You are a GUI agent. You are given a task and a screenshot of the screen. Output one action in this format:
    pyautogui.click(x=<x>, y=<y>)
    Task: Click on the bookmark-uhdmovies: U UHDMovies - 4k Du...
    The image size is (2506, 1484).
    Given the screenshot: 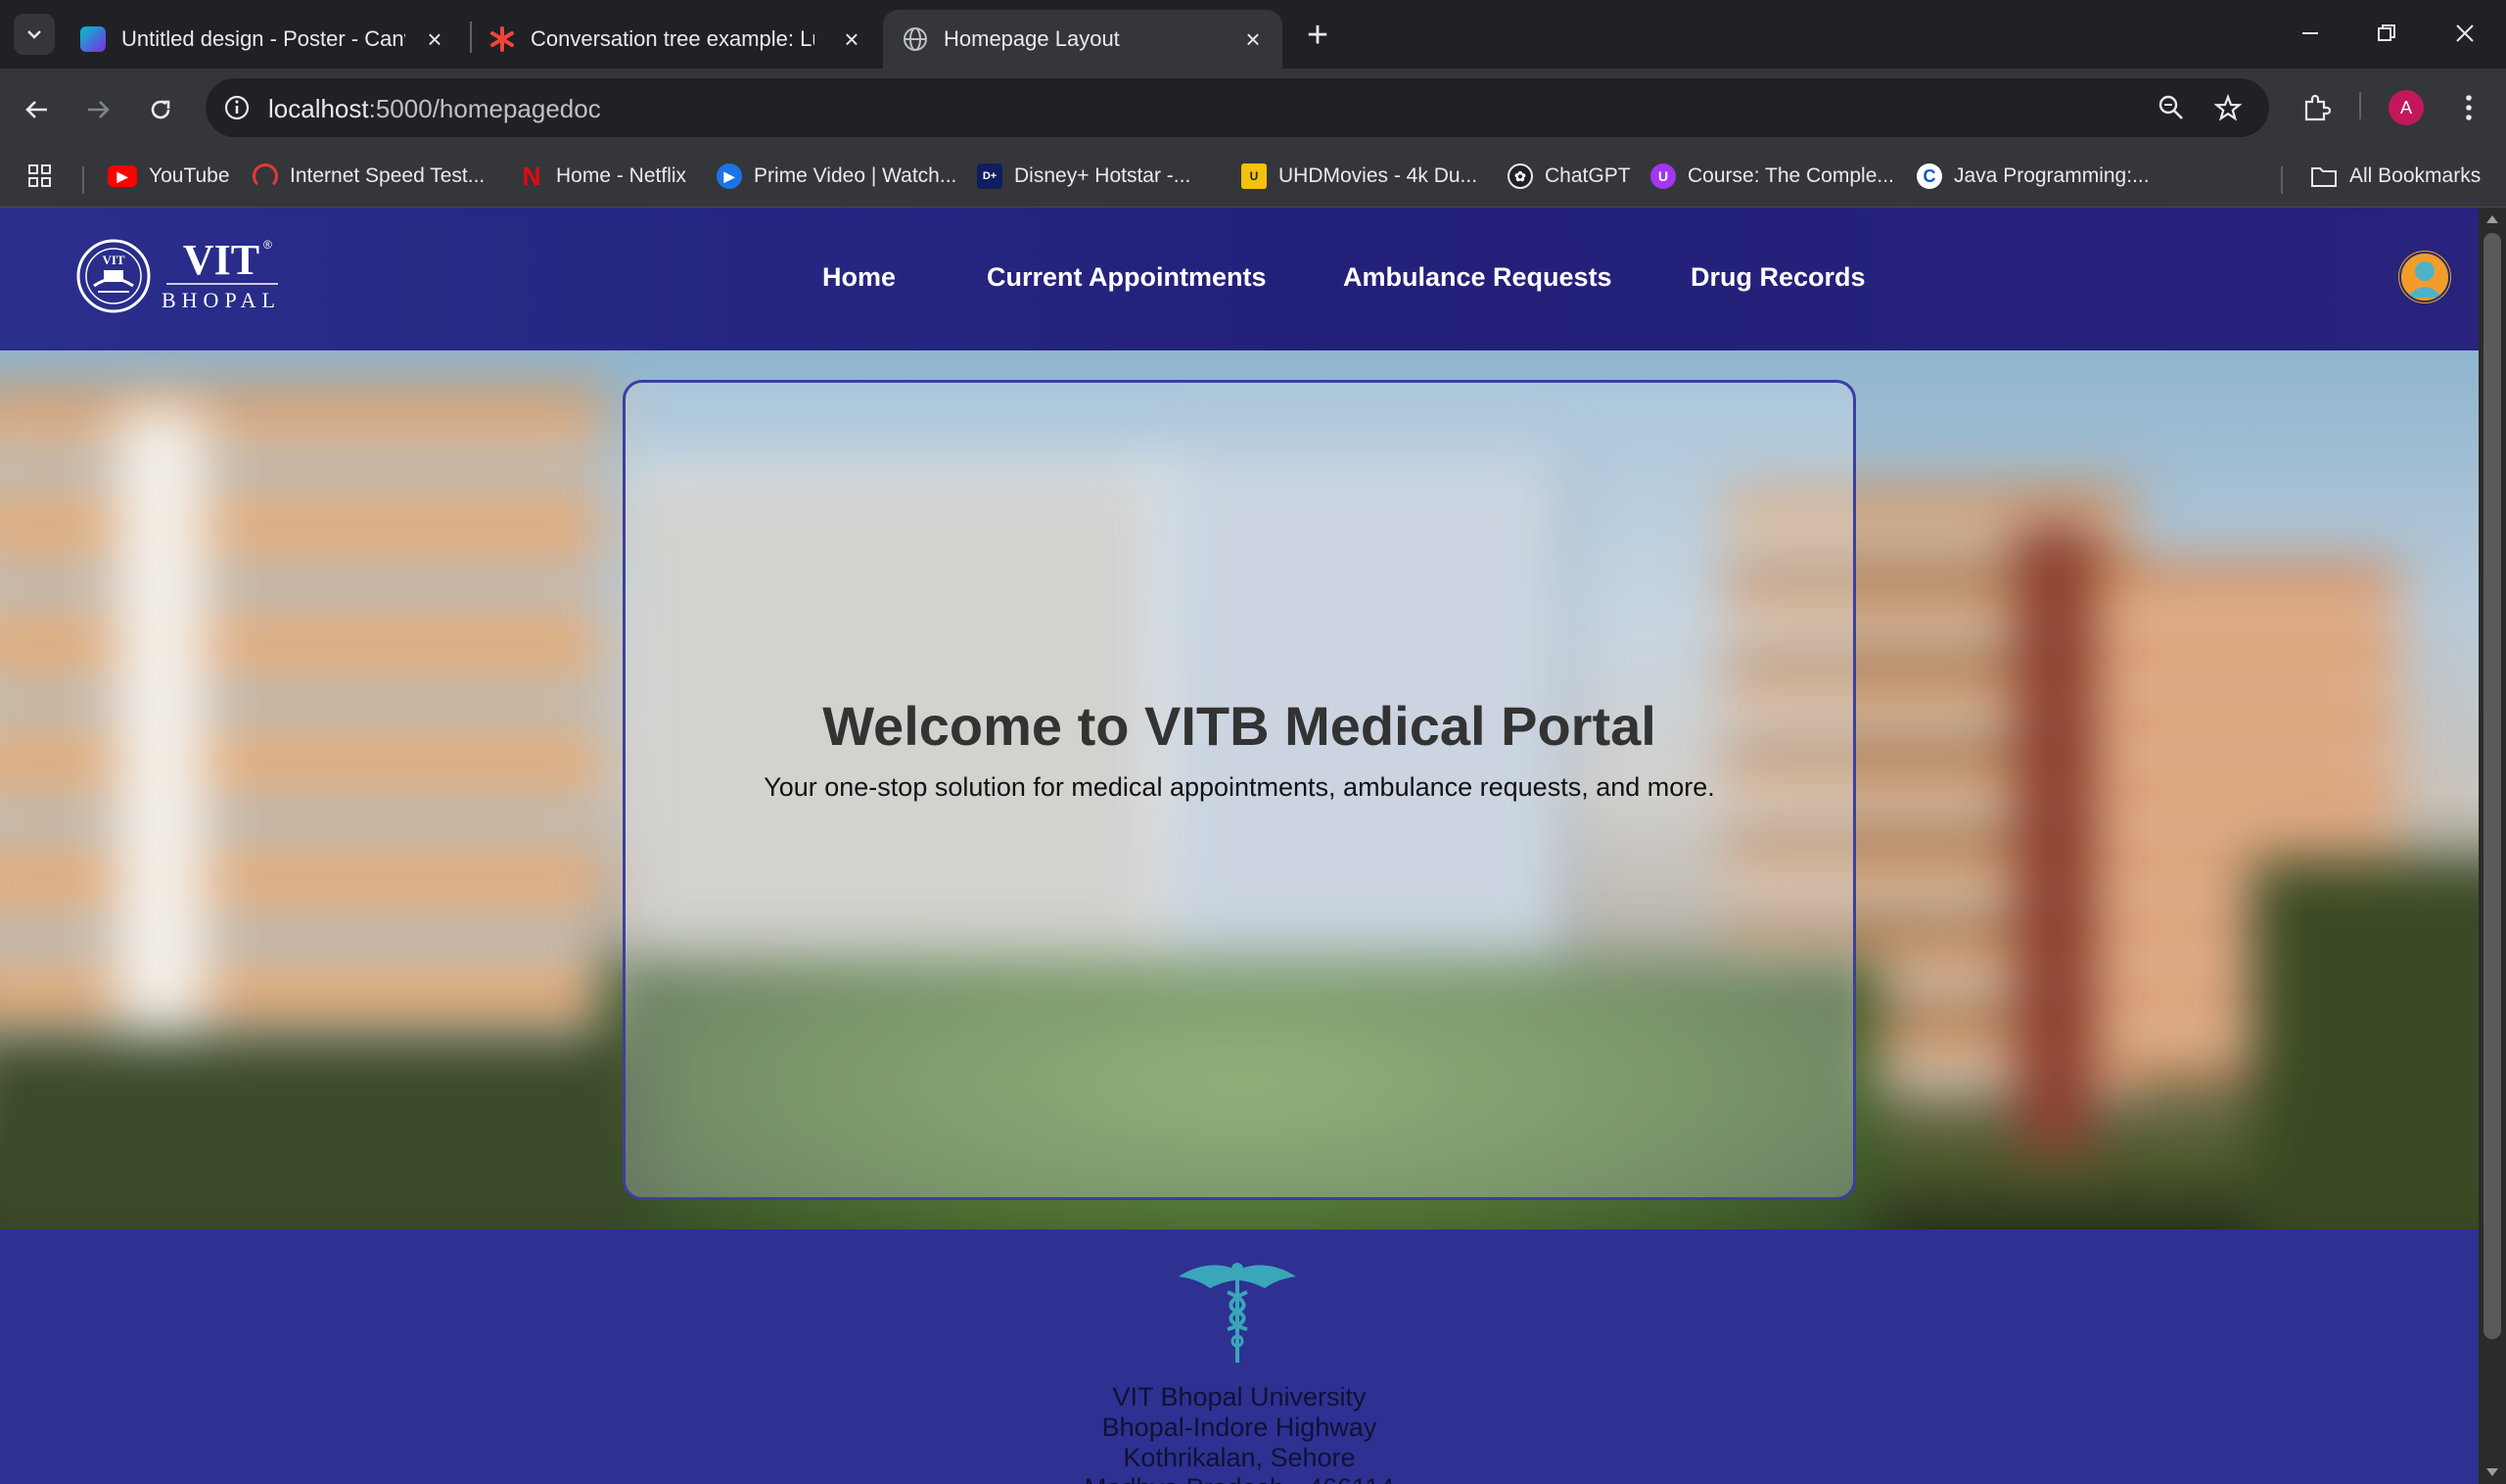 What is the action you would take?
    pyautogui.click(x=1359, y=176)
    